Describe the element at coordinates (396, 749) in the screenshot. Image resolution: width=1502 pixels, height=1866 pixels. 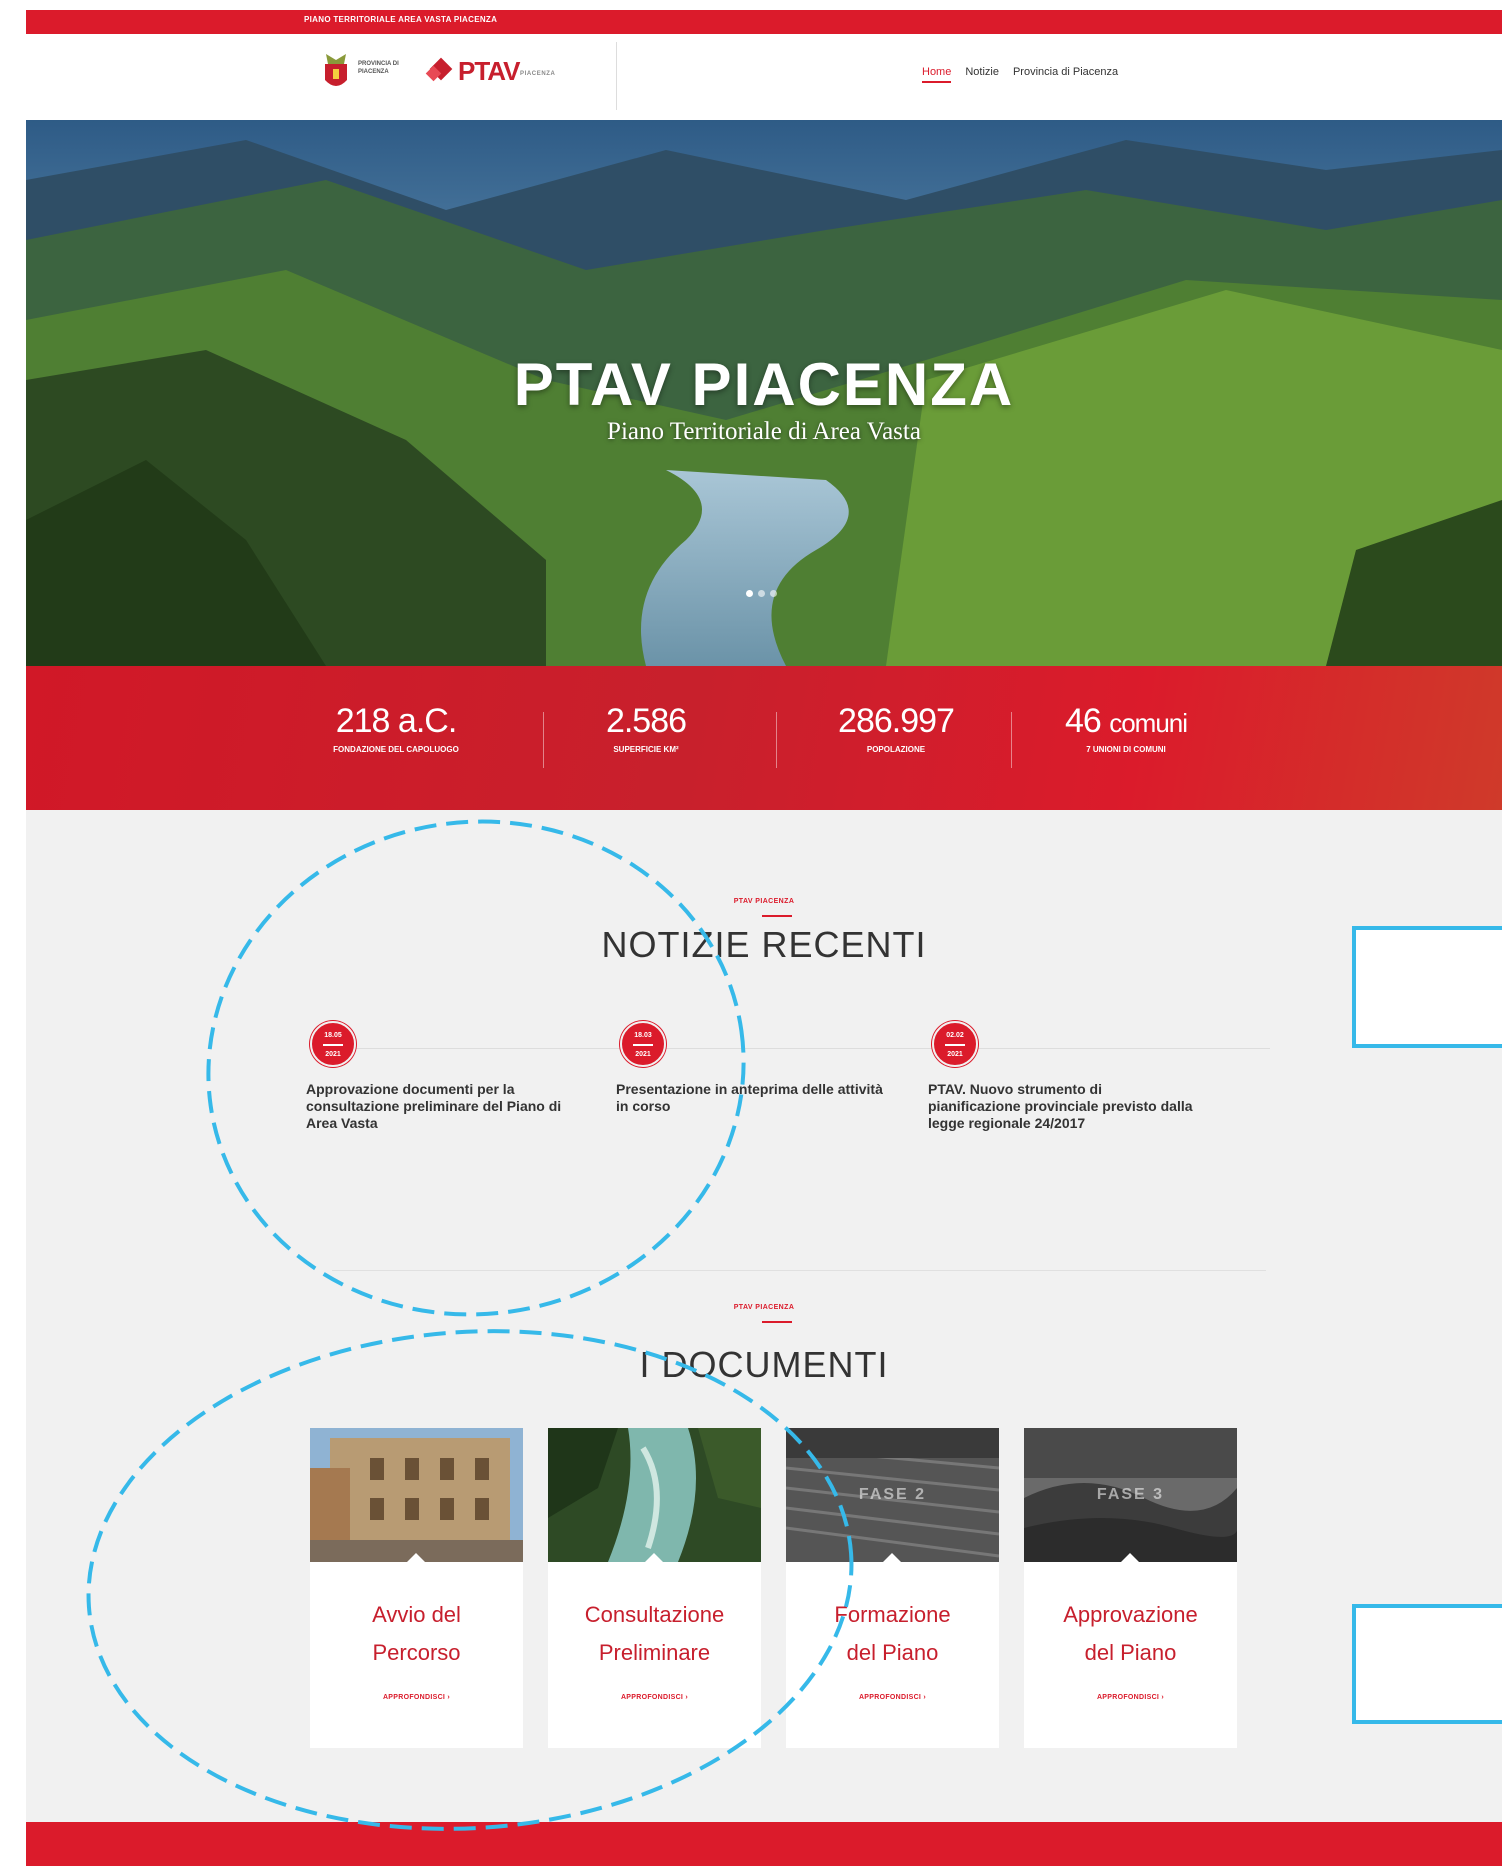
I see `stat-label: FONDAZIONE DEL CAPOLUOGO` at that location.